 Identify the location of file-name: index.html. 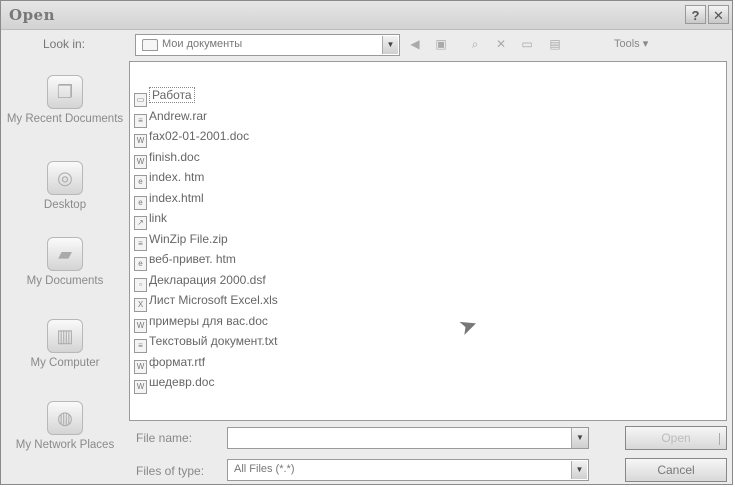
(176, 197).